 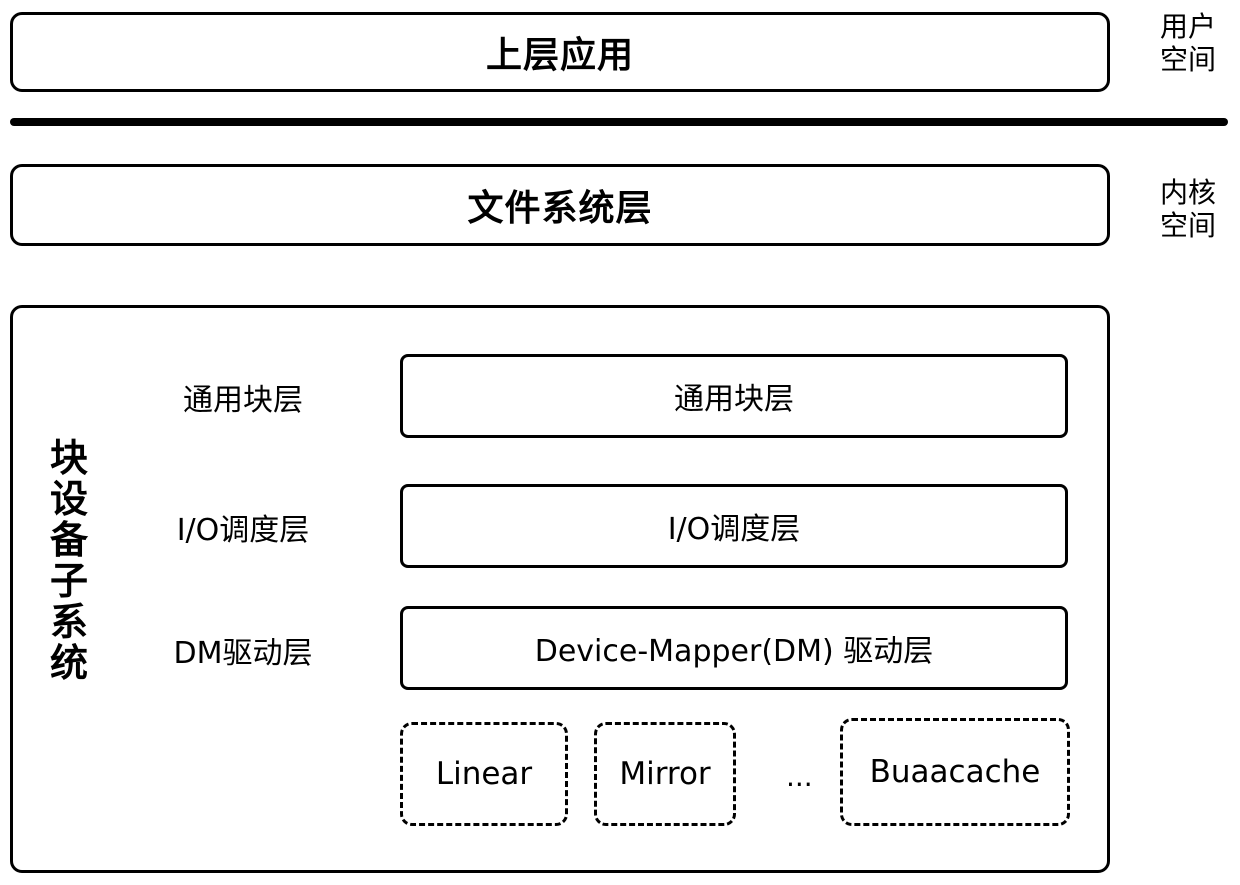 What do you see at coordinates (665, 774) in the screenshot?
I see `dm-target-mirror: Mirror` at bounding box center [665, 774].